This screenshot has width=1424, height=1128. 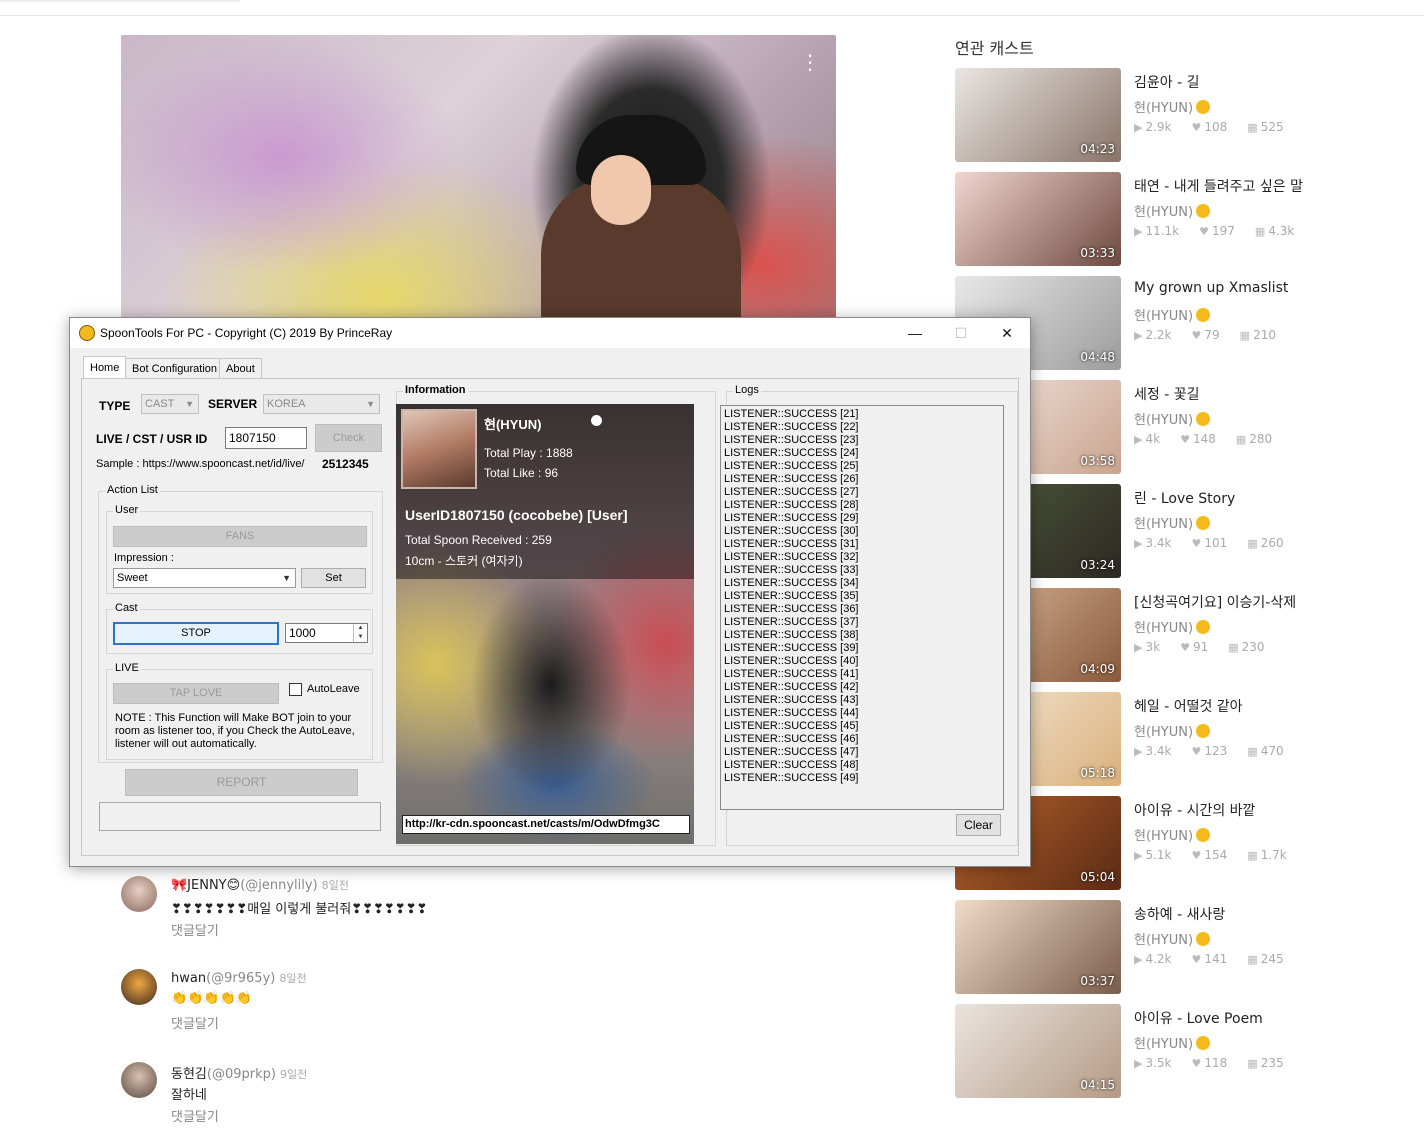 I want to click on cast-stats: ▶ 3.4k ♥ 123 ▦ 470, so click(x=1219, y=751).